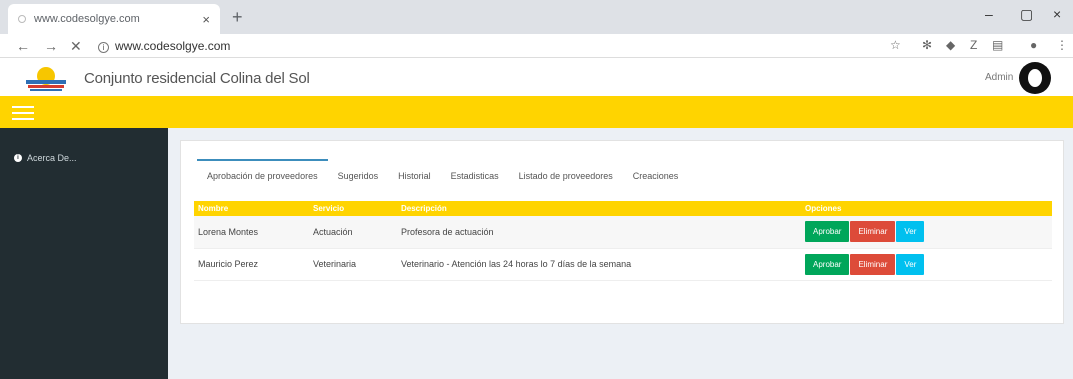  What do you see at coordinates (23, 46) in the screenshot?
I see `back-icon: ←` at bounding box center [23, 46].